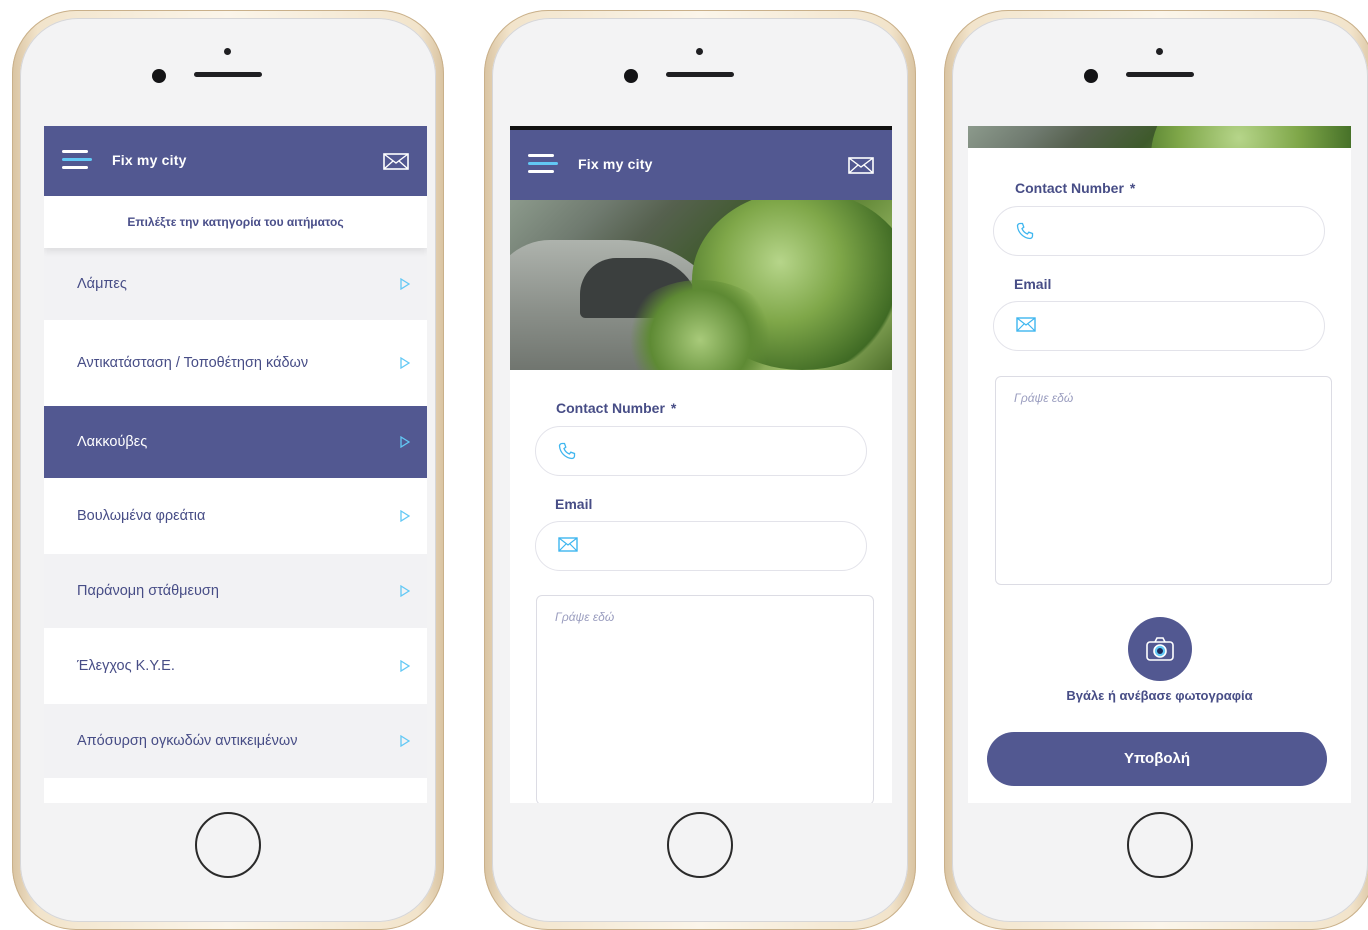  I want to click on category-label: Παράνομη στάθμευση, so click(148, 591).